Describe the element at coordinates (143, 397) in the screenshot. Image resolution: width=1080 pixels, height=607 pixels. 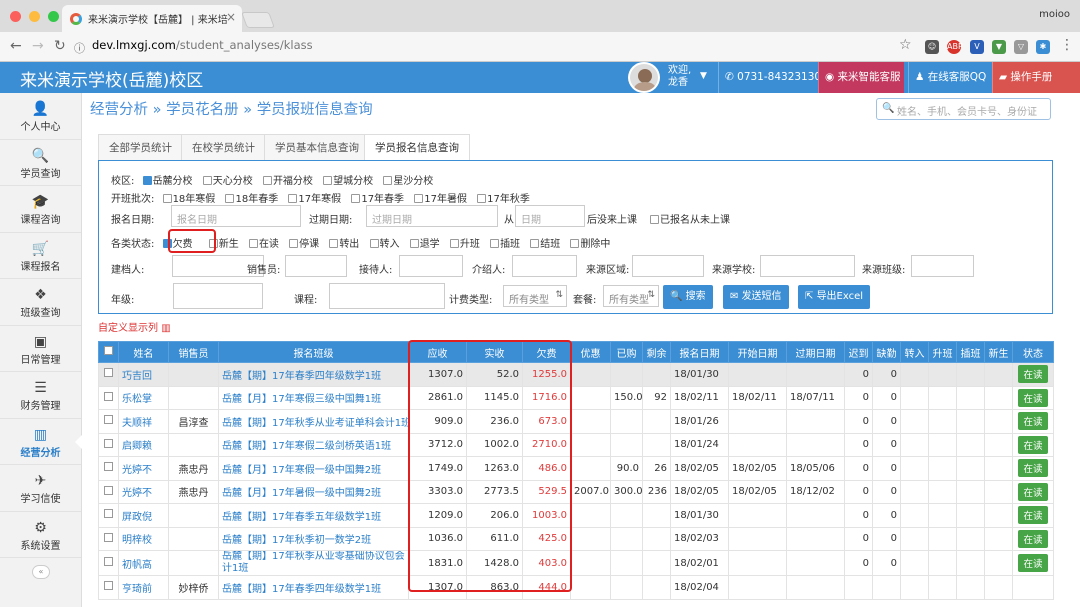
I see `cell-name: 乐松掌` at that location.